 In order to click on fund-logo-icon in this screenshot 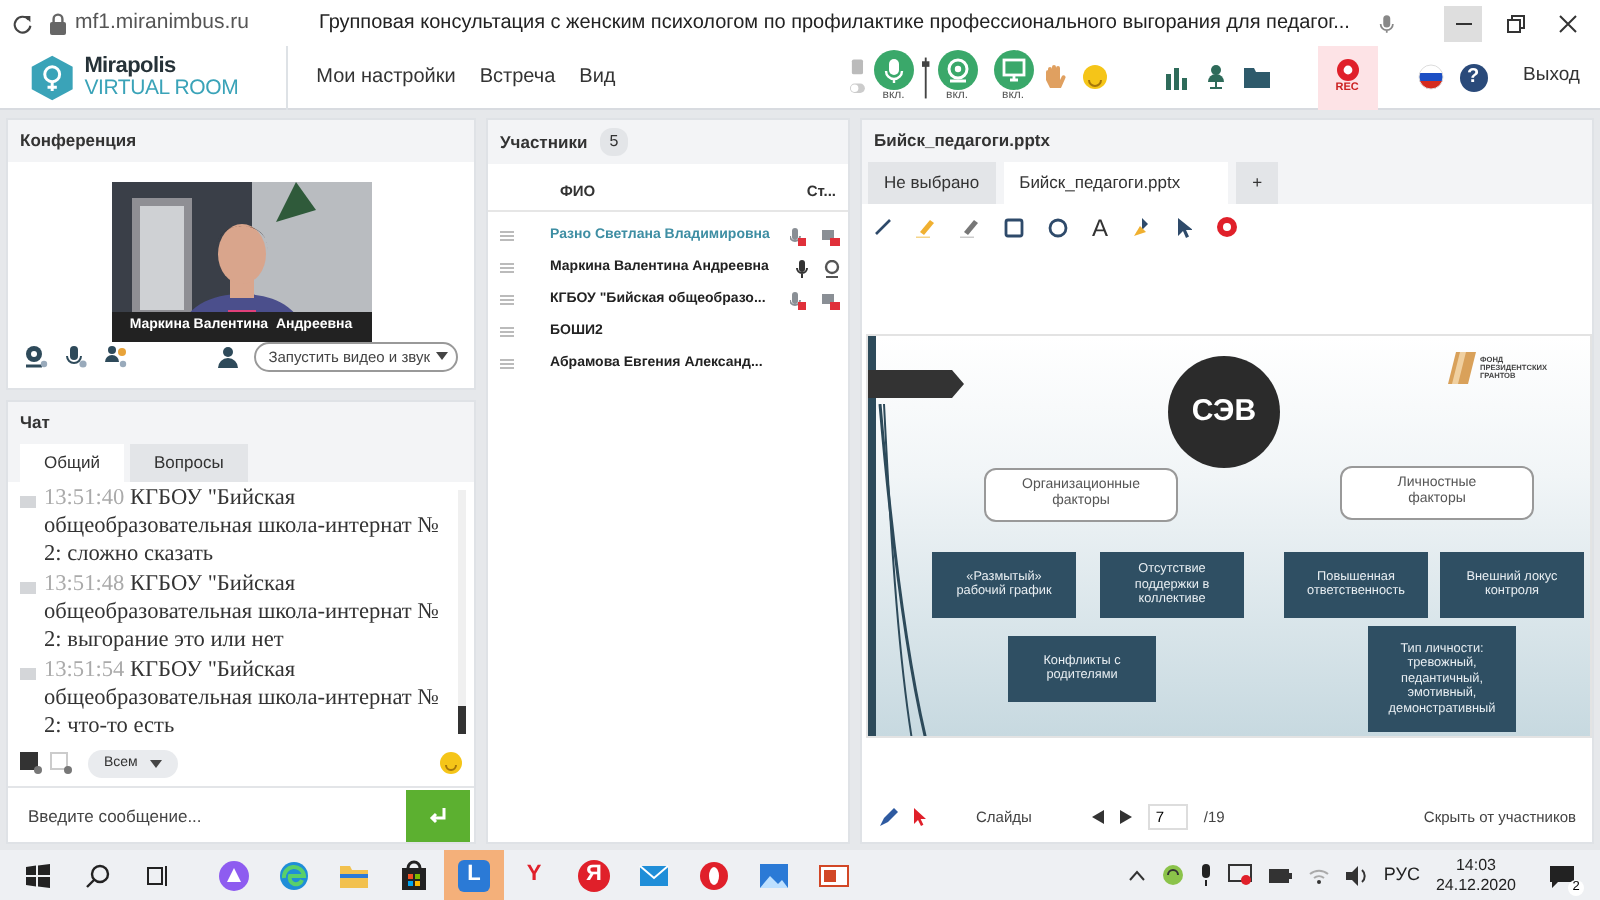, I will do `click(1462, 367)`.